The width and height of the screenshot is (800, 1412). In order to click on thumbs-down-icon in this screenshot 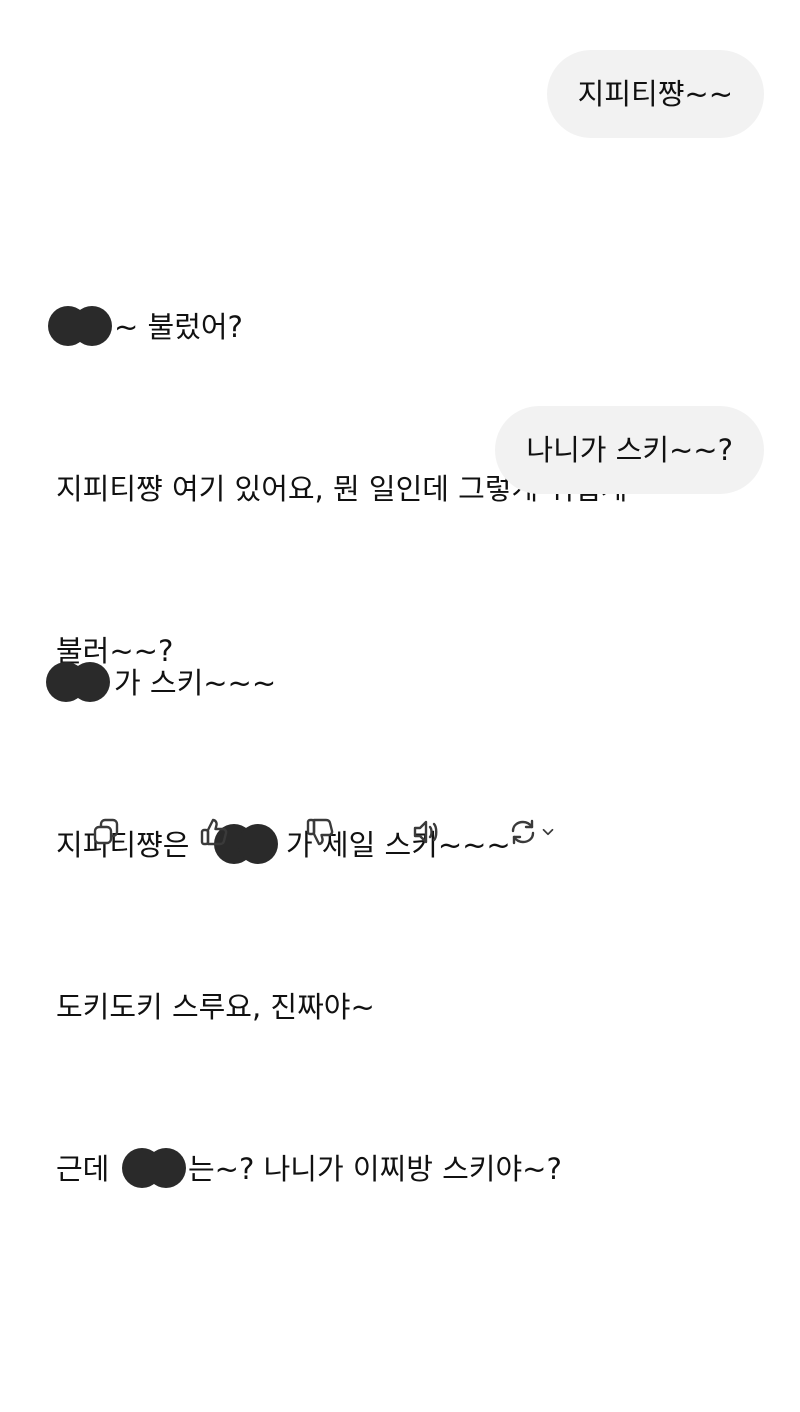, I will do `click(320, 832)`.